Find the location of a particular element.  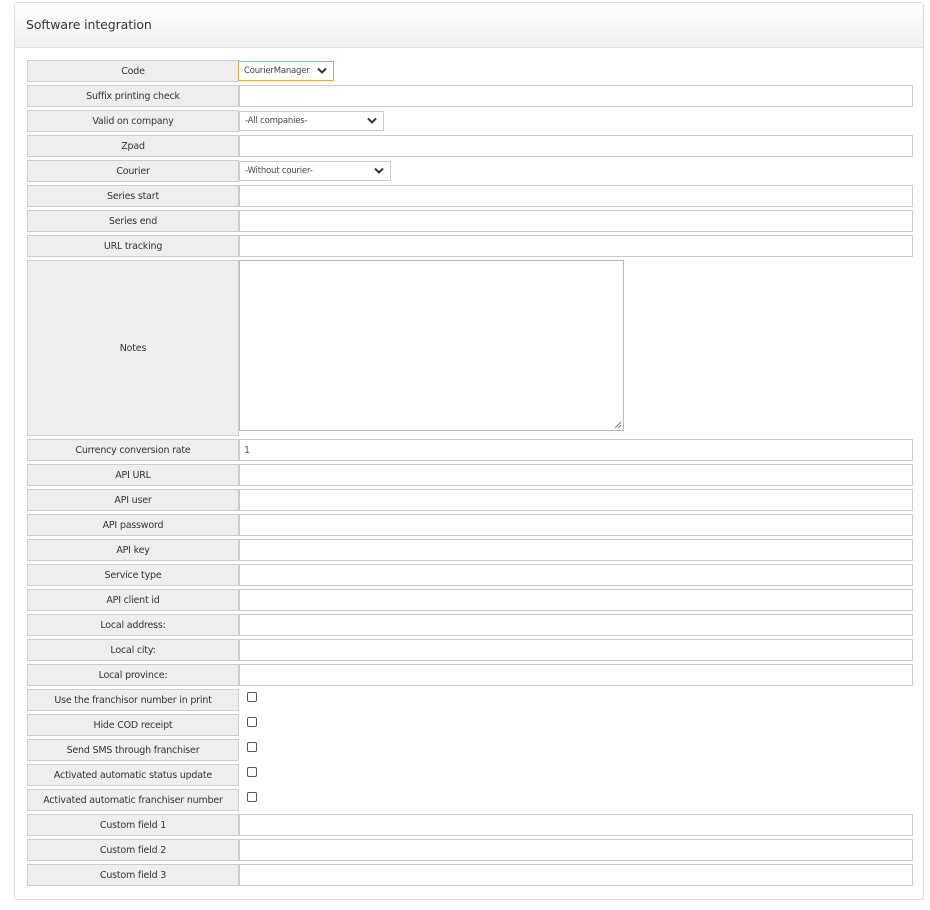

use-franchisor-number-checkbox is located at coordinates (252, 697).